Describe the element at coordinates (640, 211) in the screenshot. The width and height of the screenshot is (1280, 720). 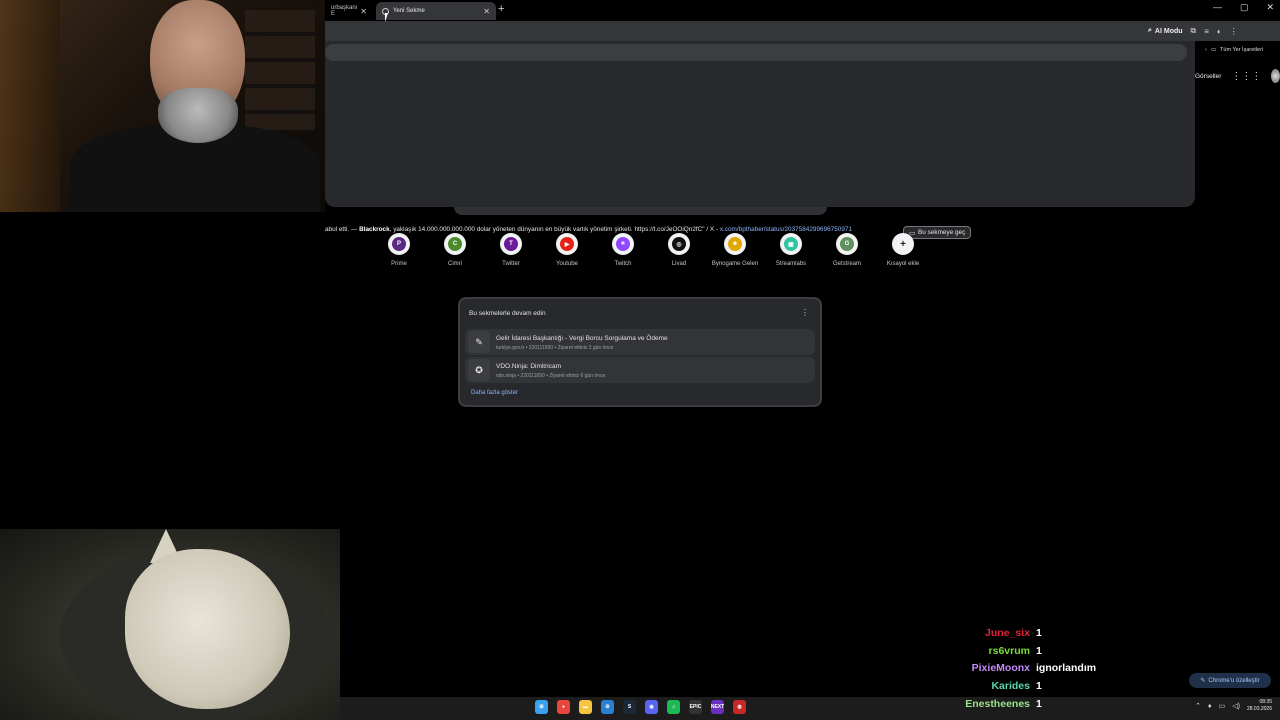
I see `ntp-search-box` at that location.